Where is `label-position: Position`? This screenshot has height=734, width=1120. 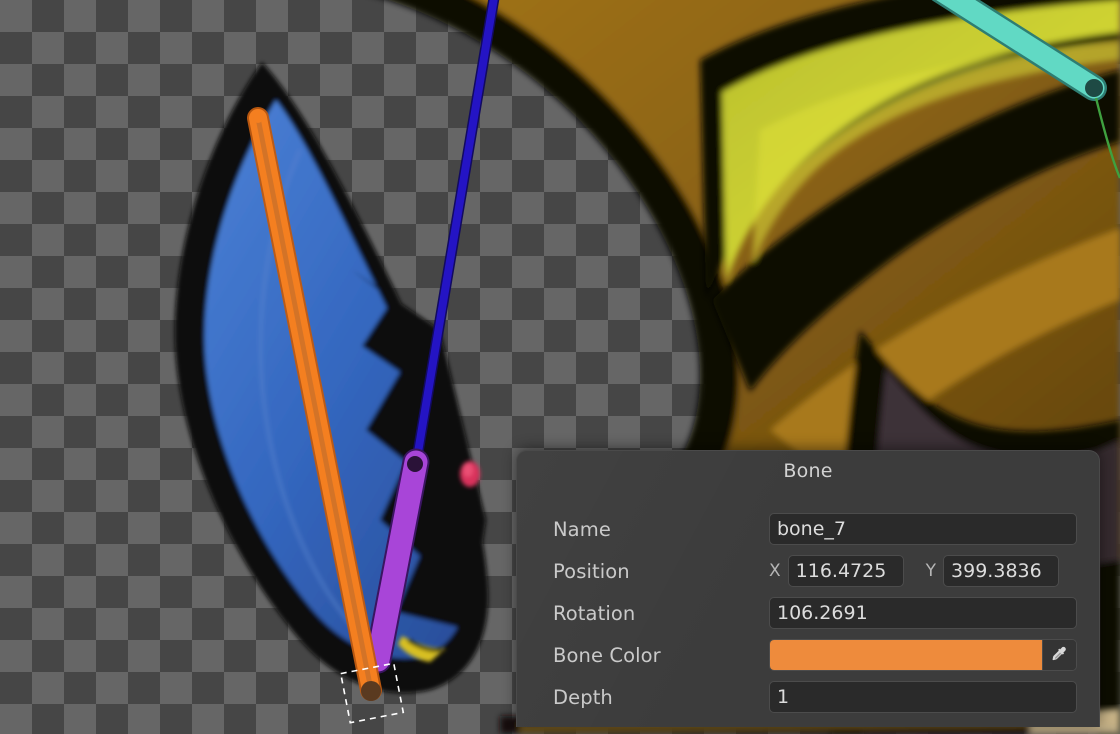
label-position: Position is located at coordinates (591, 571).